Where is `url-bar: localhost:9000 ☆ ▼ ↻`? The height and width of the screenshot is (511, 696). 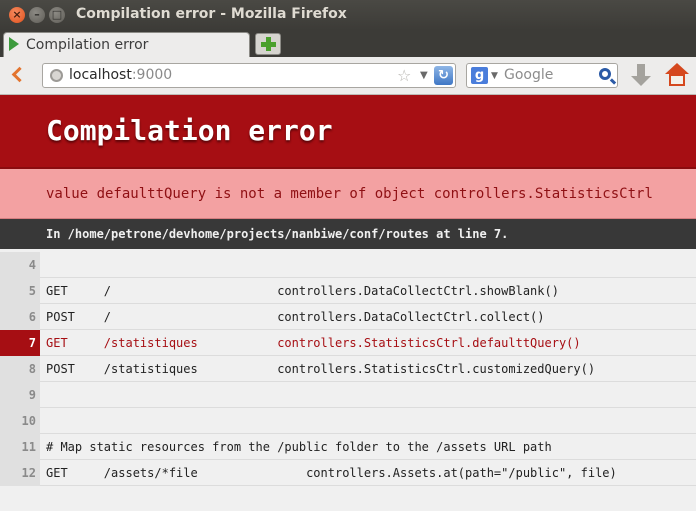
url-bar: localhost:9000 ☆ ▼ ↻ is located at coordinates (249, 75).